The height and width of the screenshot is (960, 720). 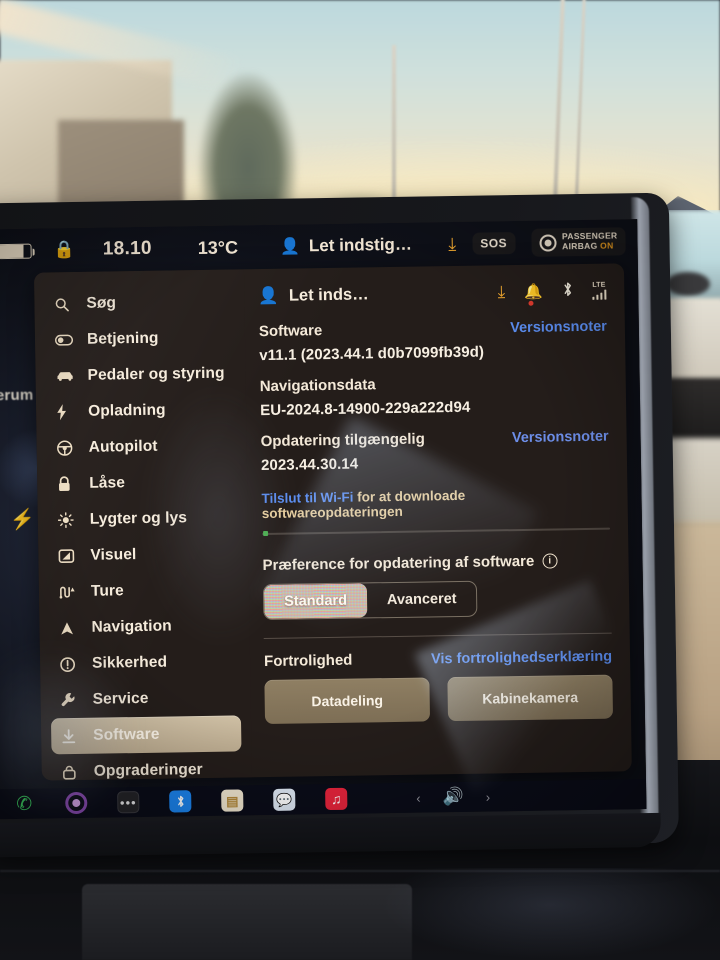 I want to click on search-icon, so click(x=63, y=303).